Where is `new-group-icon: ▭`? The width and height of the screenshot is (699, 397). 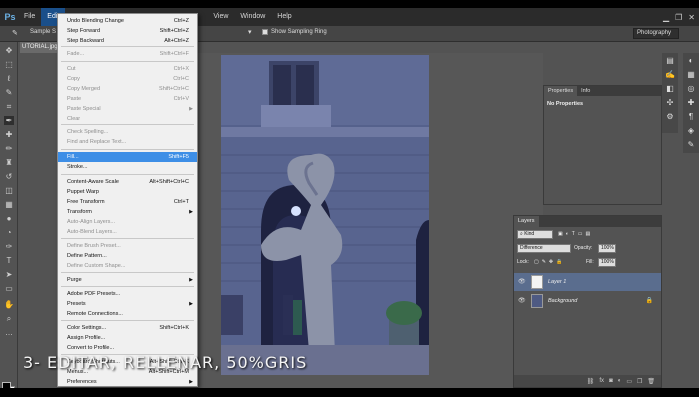 new-group-icon: ▭ is located at coordinates (629, 381).